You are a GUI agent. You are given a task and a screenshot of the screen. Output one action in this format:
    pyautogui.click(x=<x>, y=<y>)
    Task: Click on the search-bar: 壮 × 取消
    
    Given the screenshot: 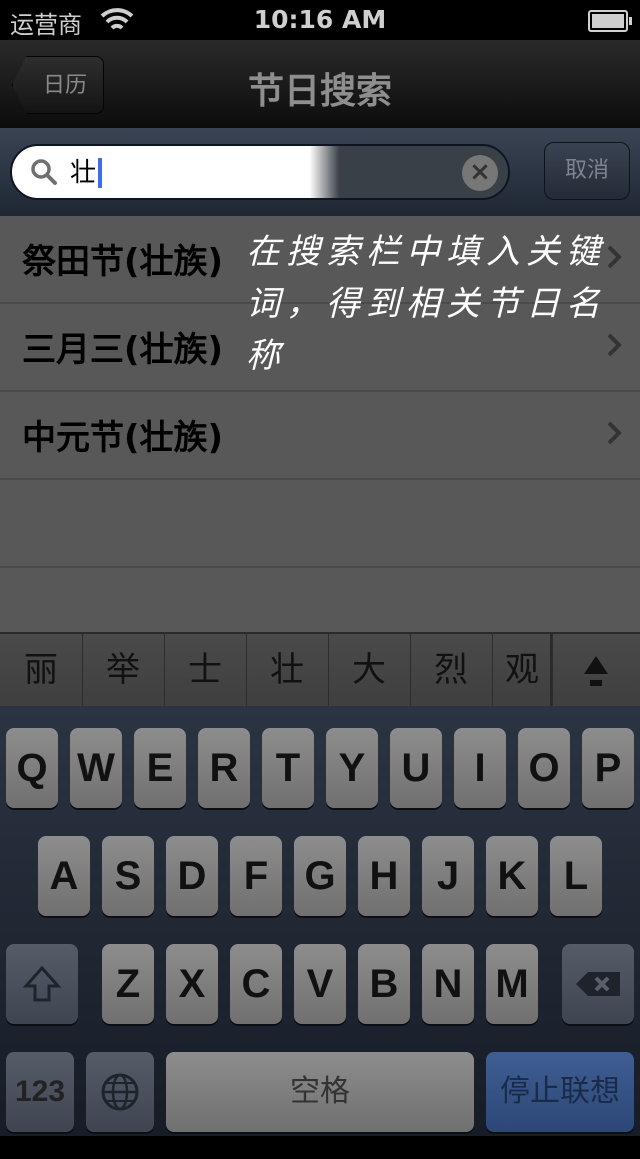 What is the action you would take?
    pyautogui.click(x=320, y=172)
    